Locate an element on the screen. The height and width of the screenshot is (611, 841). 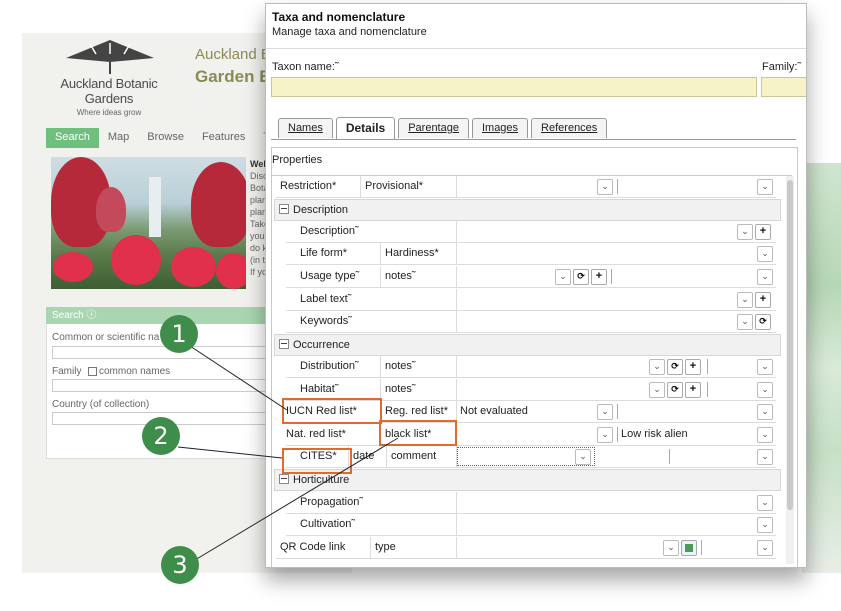
callout-lines is located at coordinates (288, 453).